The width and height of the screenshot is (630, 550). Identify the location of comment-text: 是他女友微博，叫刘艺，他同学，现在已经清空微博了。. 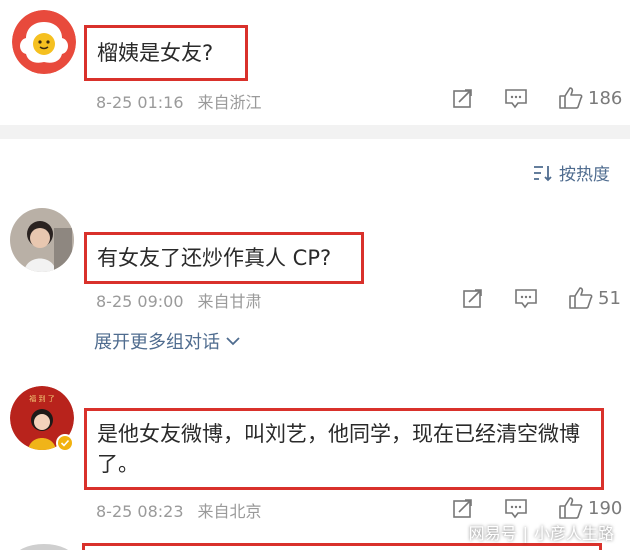
(338, 449).